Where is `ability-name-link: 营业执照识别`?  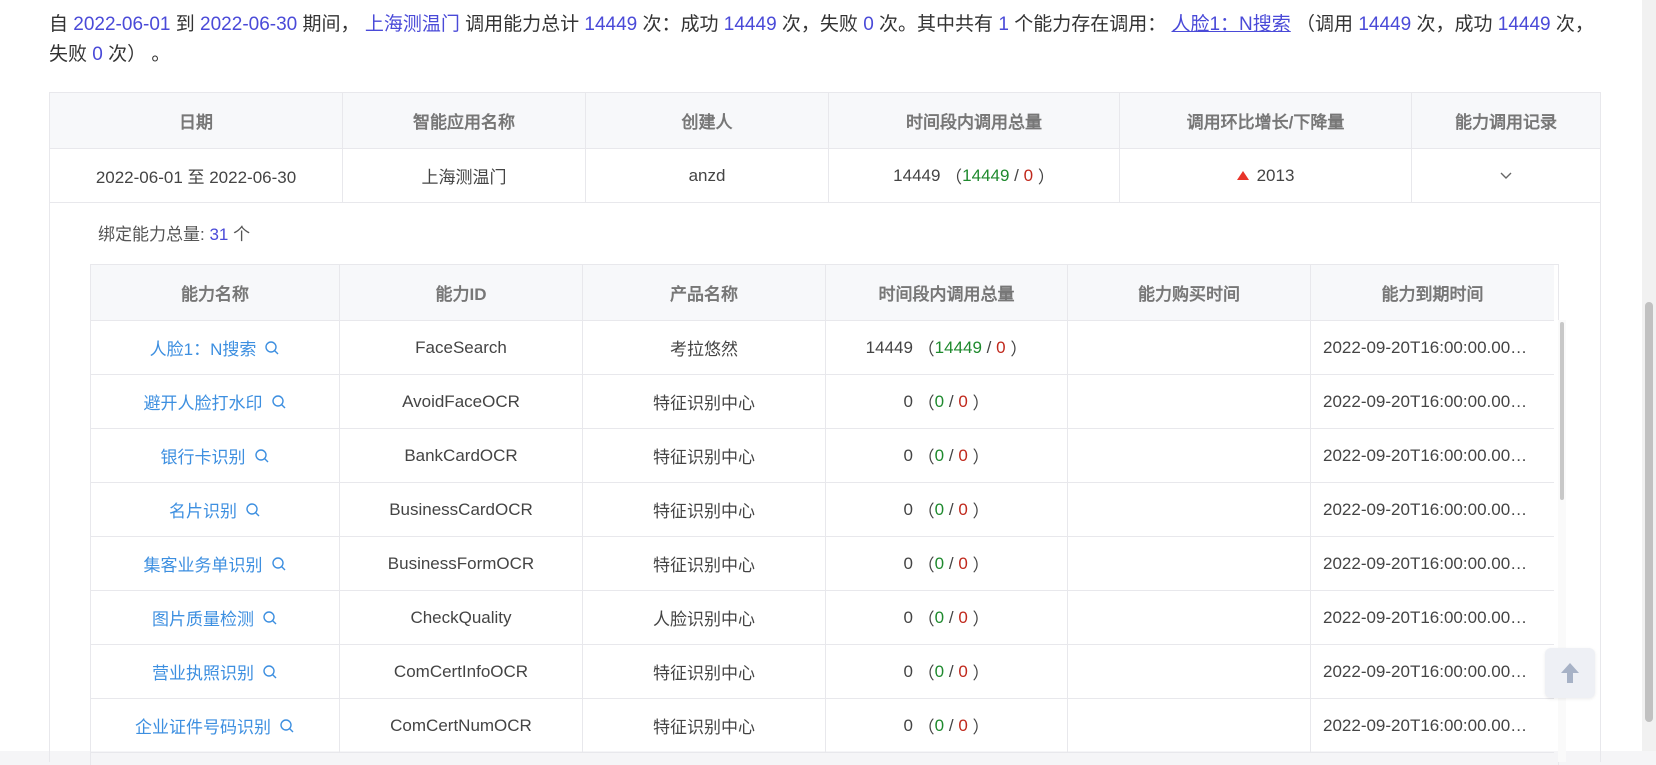
ability-name-link: 营业执照识别 is located at coordinates (203, 671).